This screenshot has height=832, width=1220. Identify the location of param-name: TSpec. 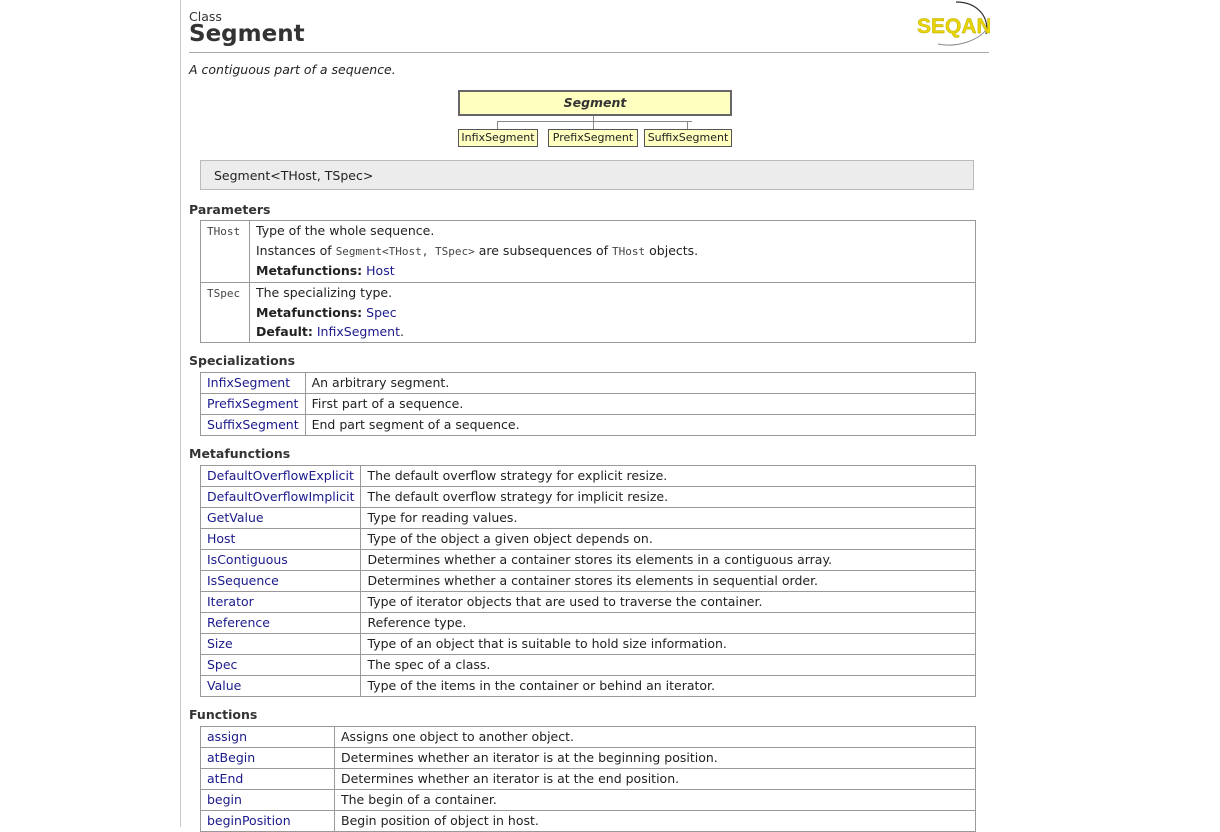
(225, 312).